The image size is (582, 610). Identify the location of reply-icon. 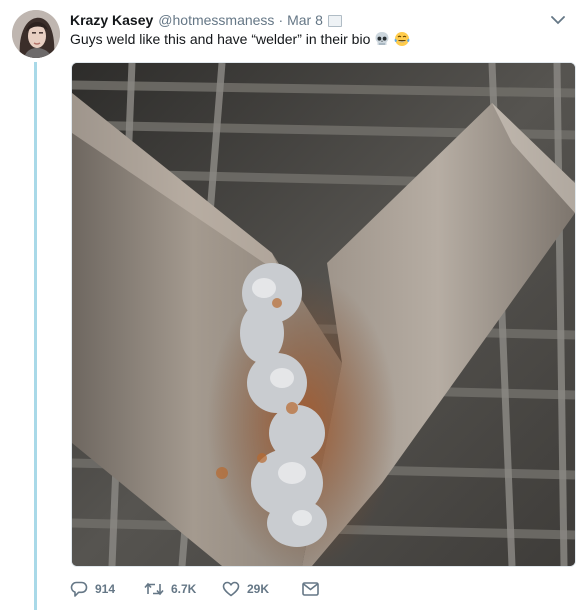
(79, 589).